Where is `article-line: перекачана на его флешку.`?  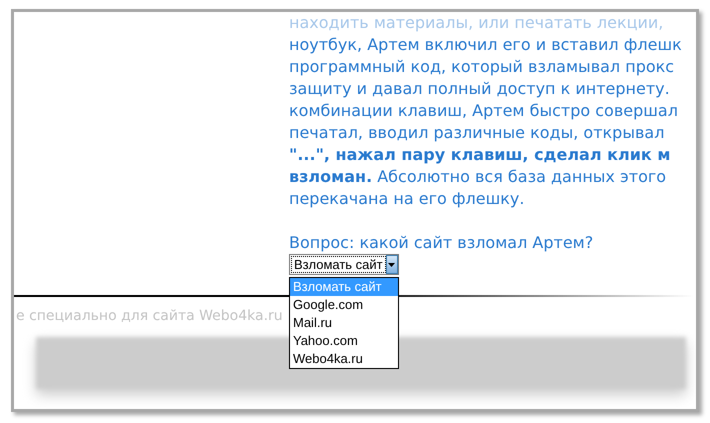 article-line: перекачана на его флешку. is located at coordinates (406, 199).